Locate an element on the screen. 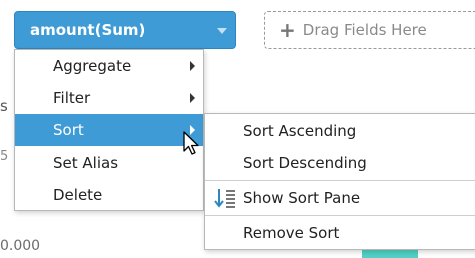  submenu-item-label: Sort Ascending is located at coordinates (300, 131).